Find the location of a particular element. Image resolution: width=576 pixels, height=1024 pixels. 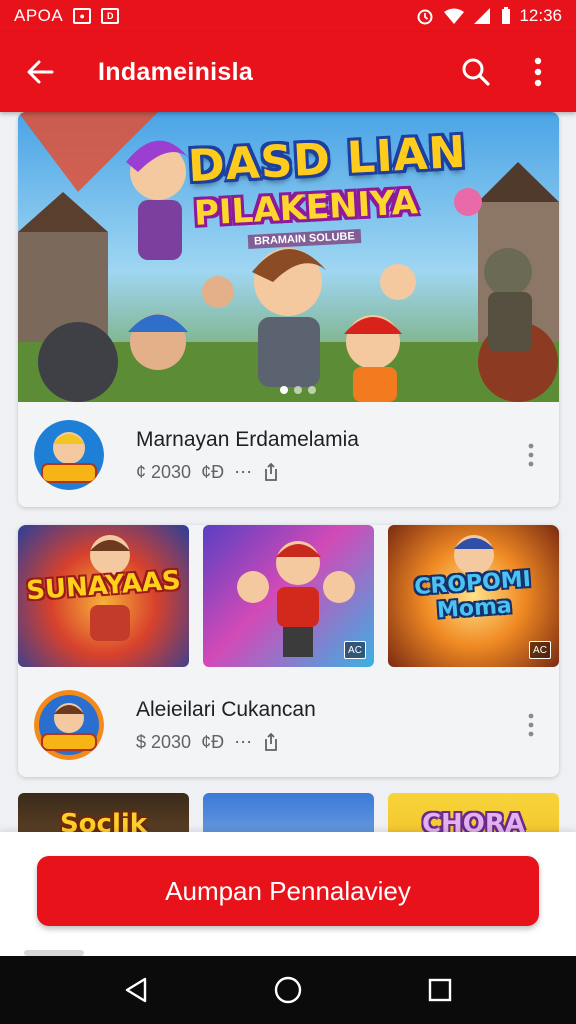

alarm-icon is located at coordinates (425, 17).